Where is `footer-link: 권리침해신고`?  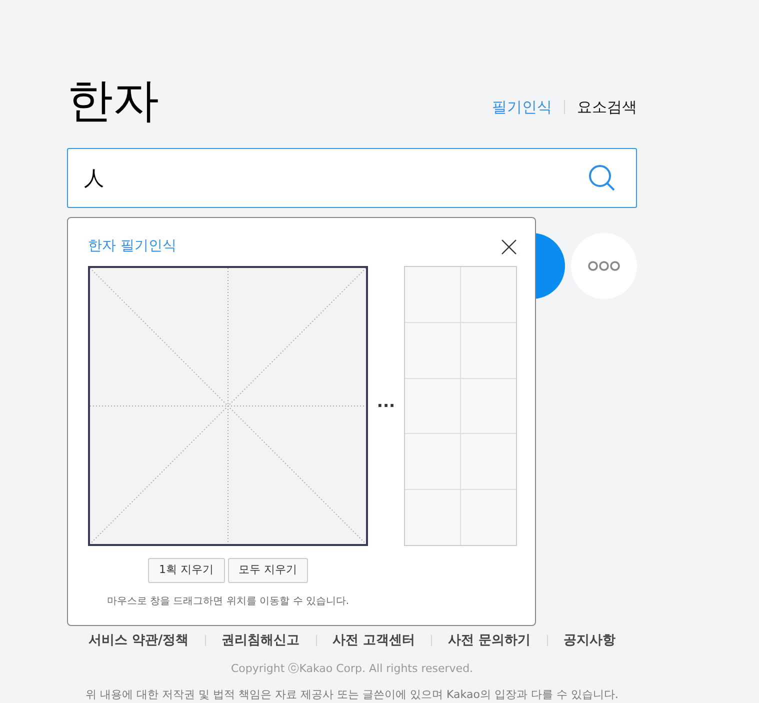 footer-link: 권리침해신고 is located at coordinates (261, 640).